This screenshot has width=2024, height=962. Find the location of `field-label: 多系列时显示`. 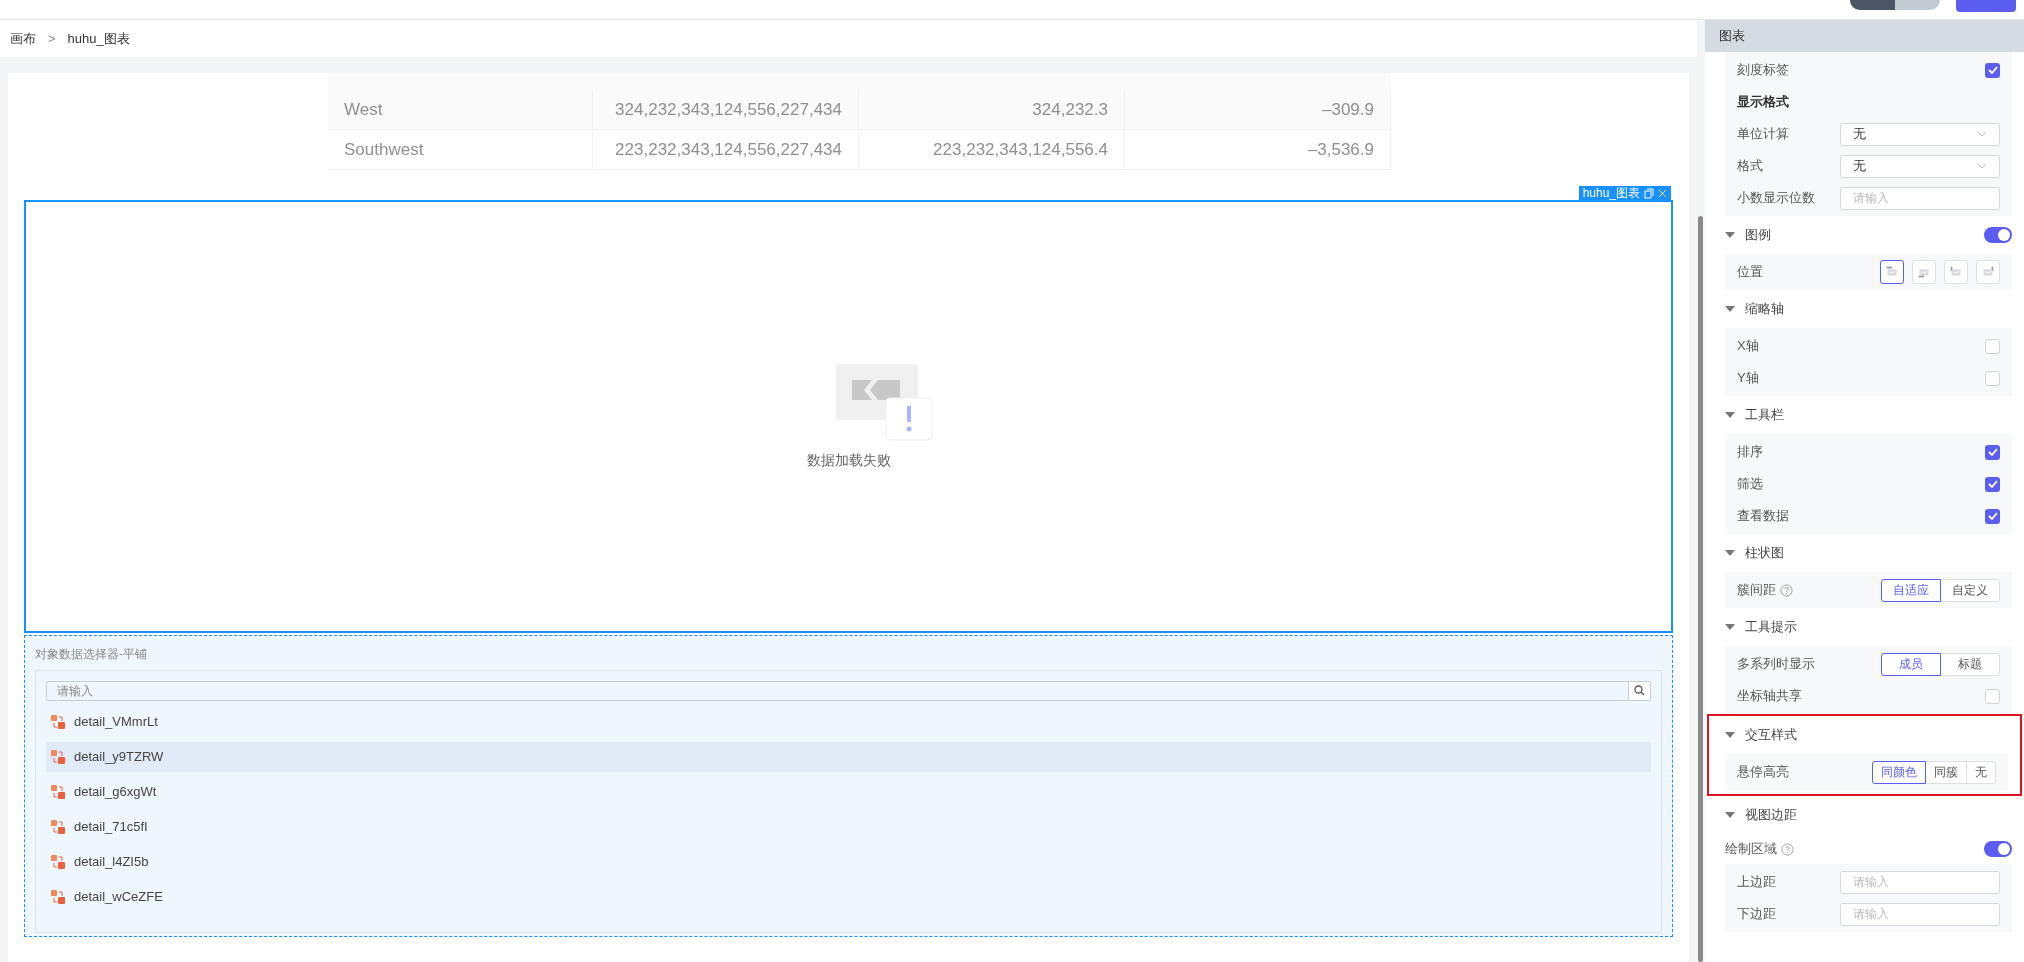

field-label: 多系列时显示 is located at coordinates (1776, 664).